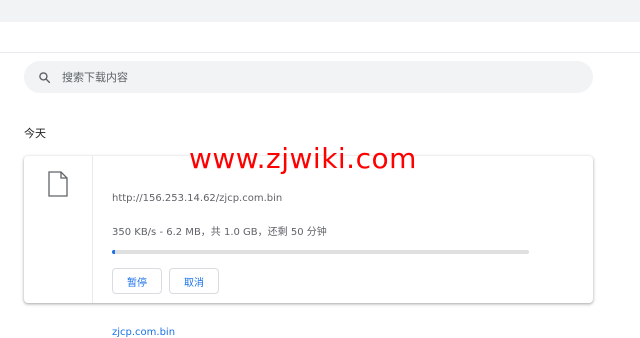  Describe the element at coordinates (320, 252) in the screenshot. I see `download-progress-bar` at that location.